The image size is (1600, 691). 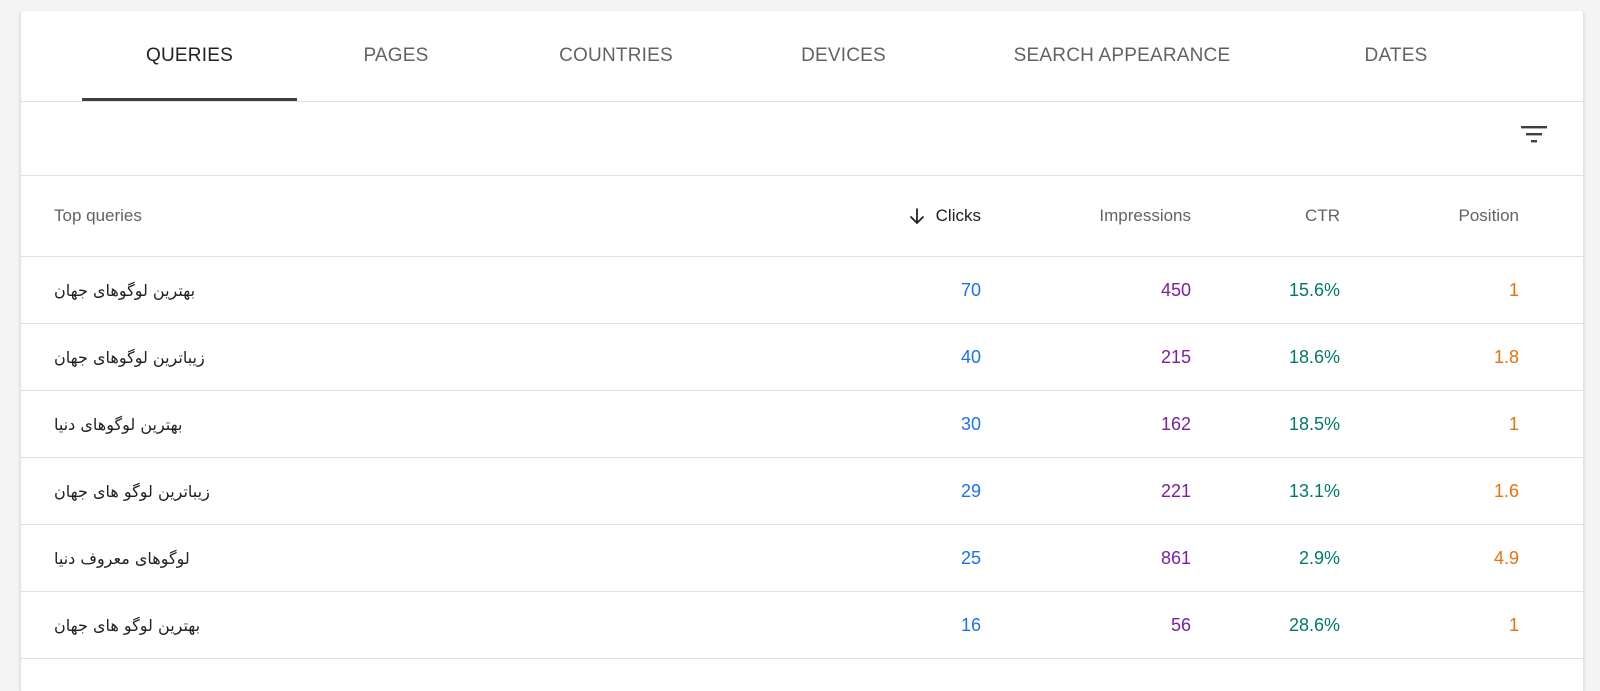 I want to click on impressions-value: 450, so click(x=1175, y=289).